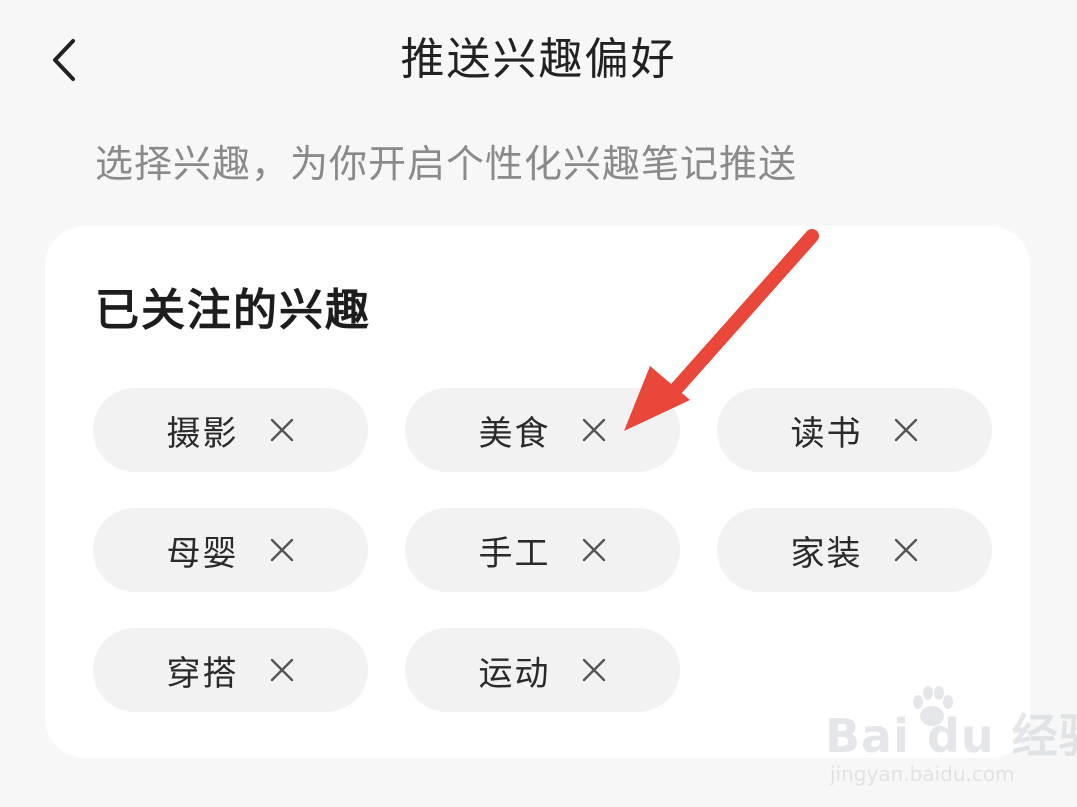 The image size is (1077, 807). I want to click on chip-label: 母婴, so click(202, 553).